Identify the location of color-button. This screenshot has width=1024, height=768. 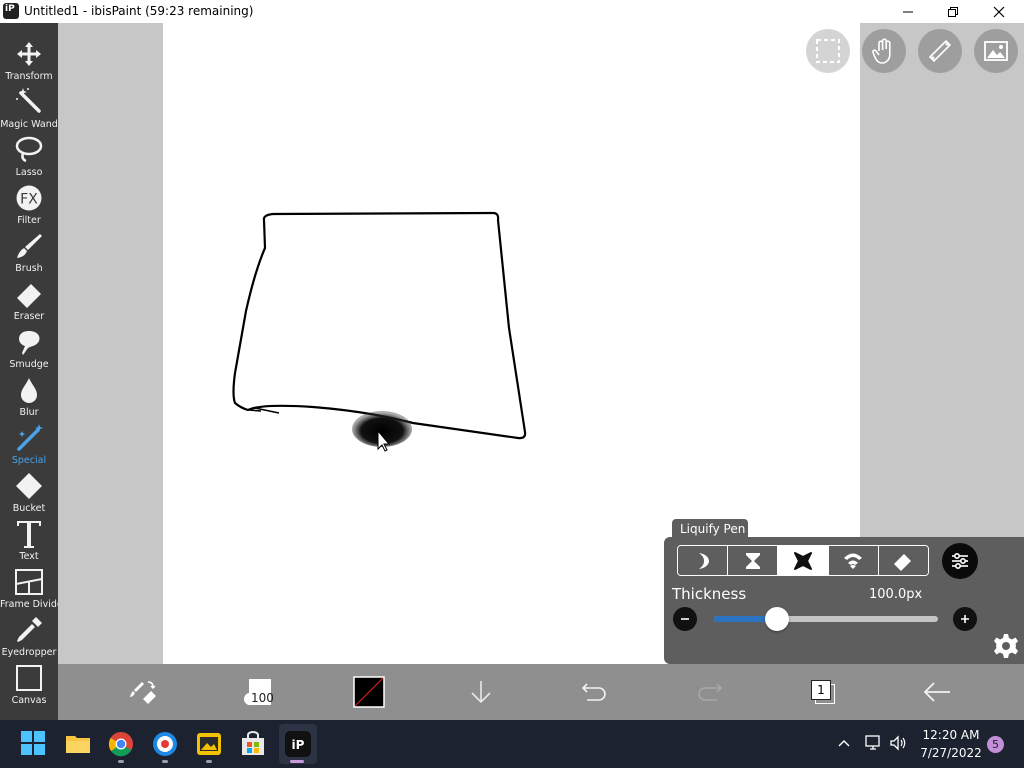
(369, 692).